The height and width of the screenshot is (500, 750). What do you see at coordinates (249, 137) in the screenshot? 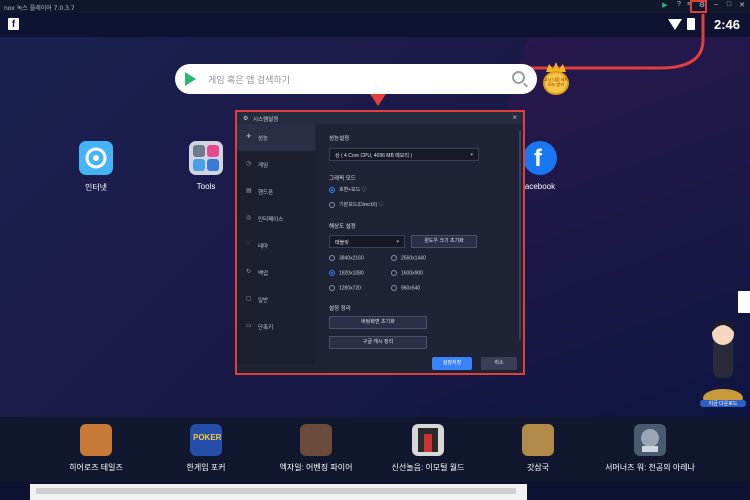
I see `performance-icon: ✚` at bounding box center [249, 137].